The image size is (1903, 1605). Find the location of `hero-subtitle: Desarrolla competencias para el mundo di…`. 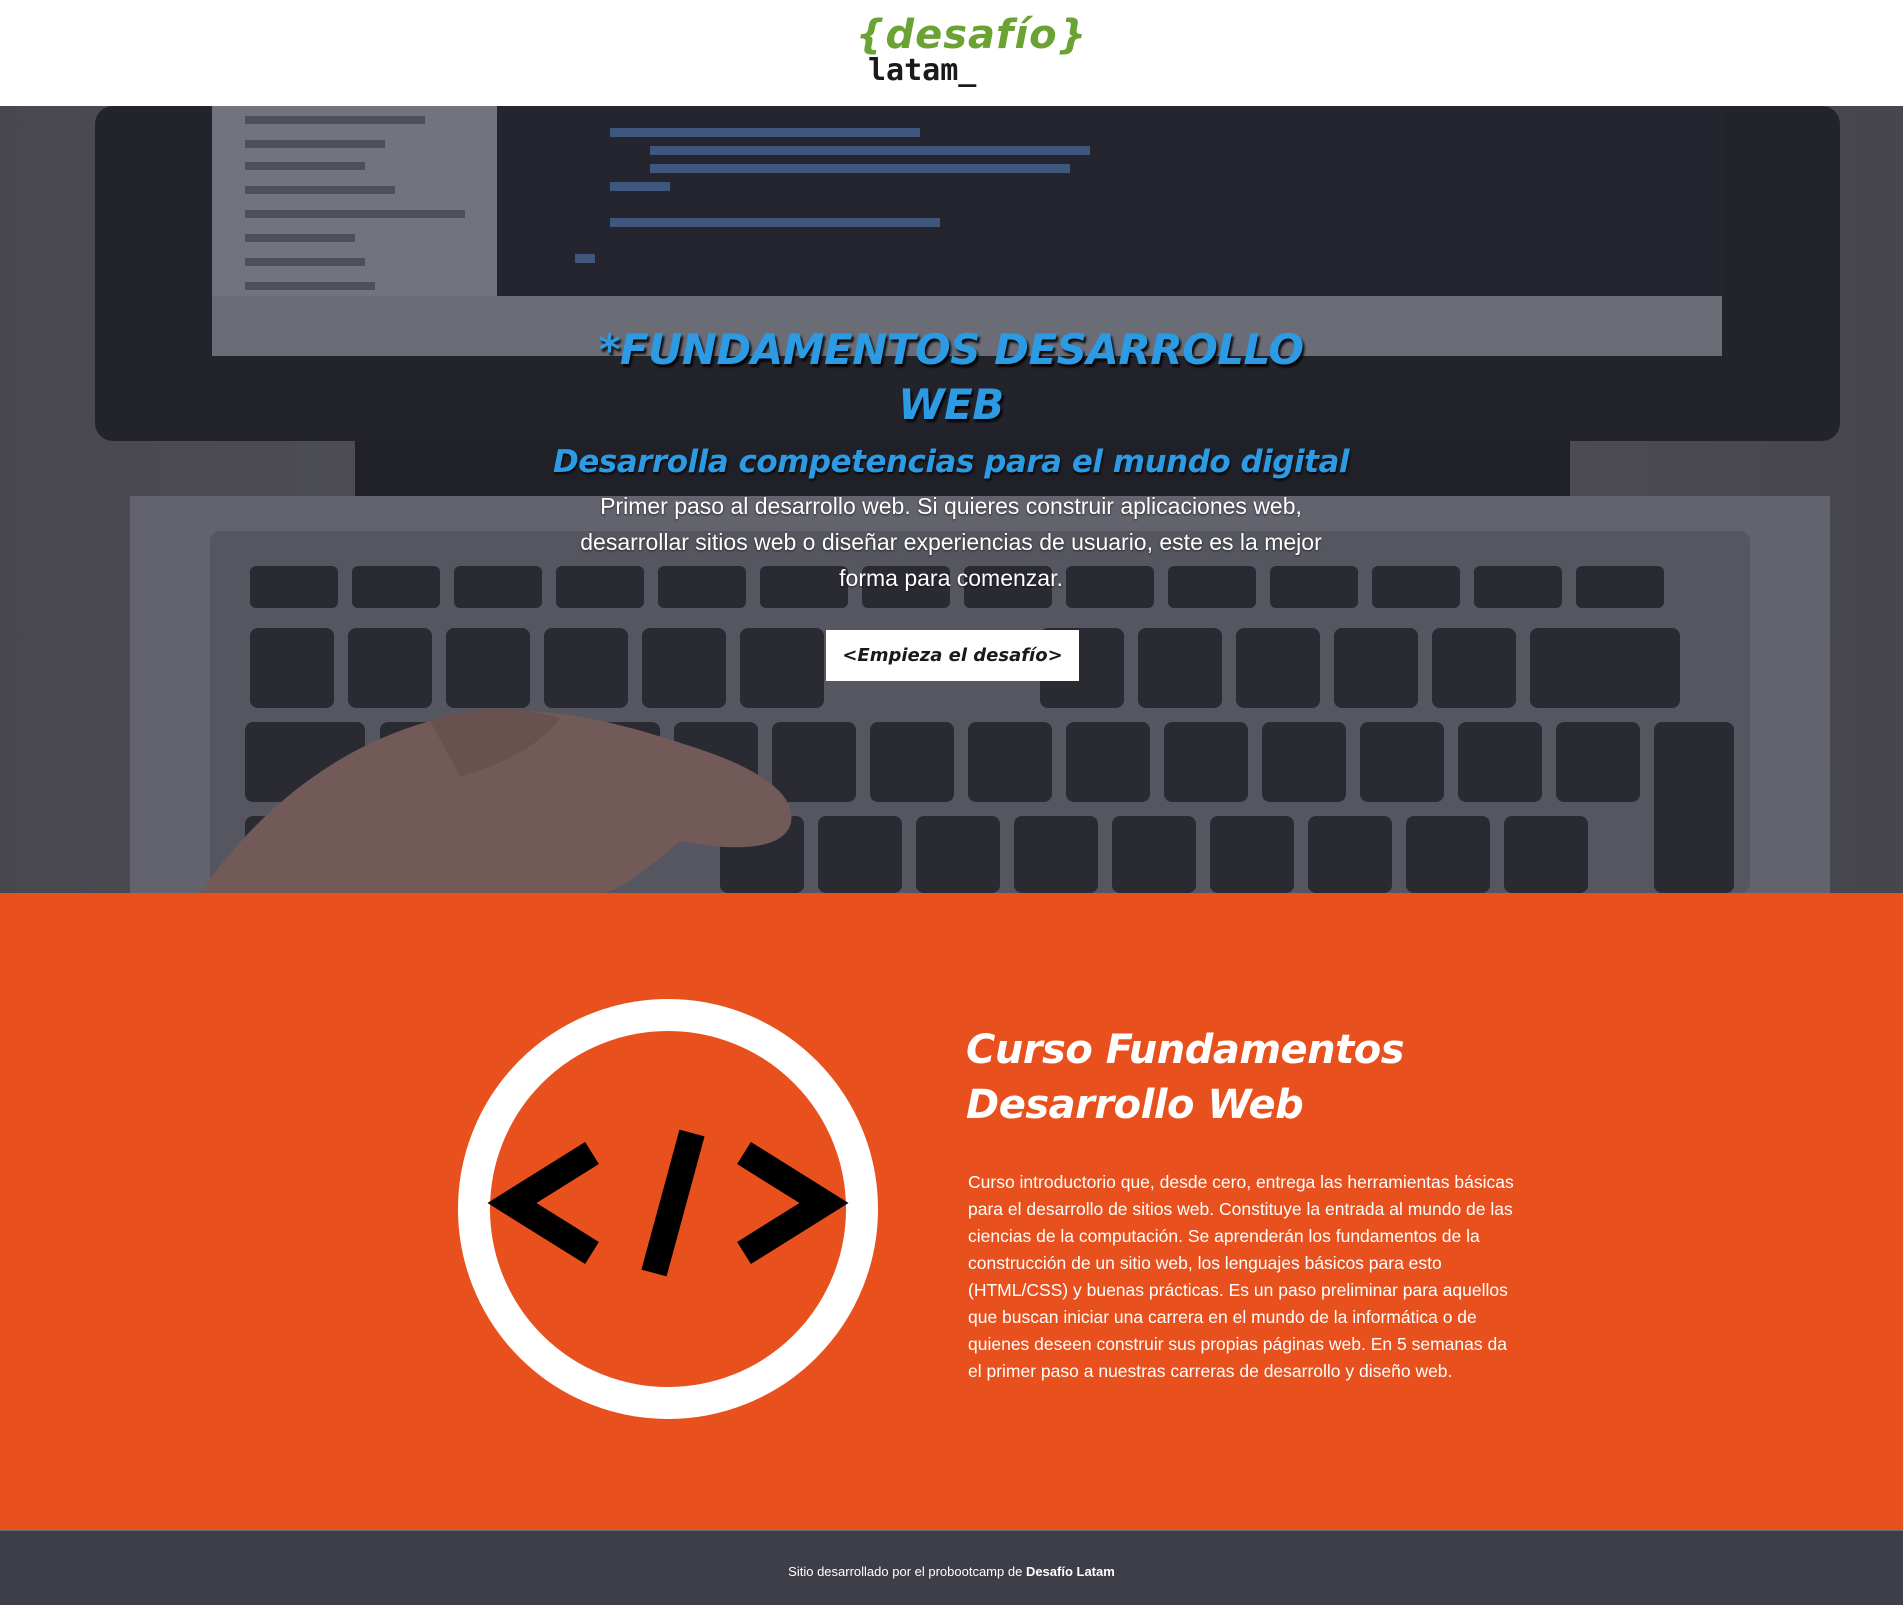

hero-subtitle: Desarrolla competencias para el mundo di… is located at coordinates (951, 462).